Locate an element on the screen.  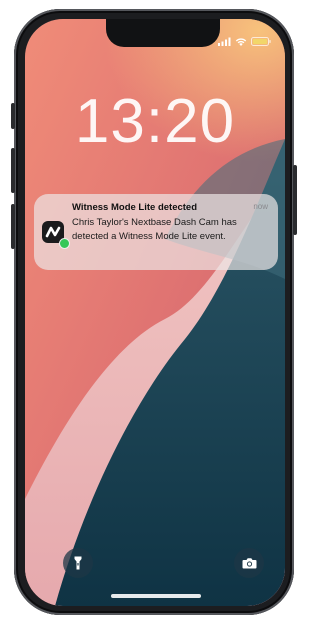
cellular-signal-icon is located at coordinates (224, 41).